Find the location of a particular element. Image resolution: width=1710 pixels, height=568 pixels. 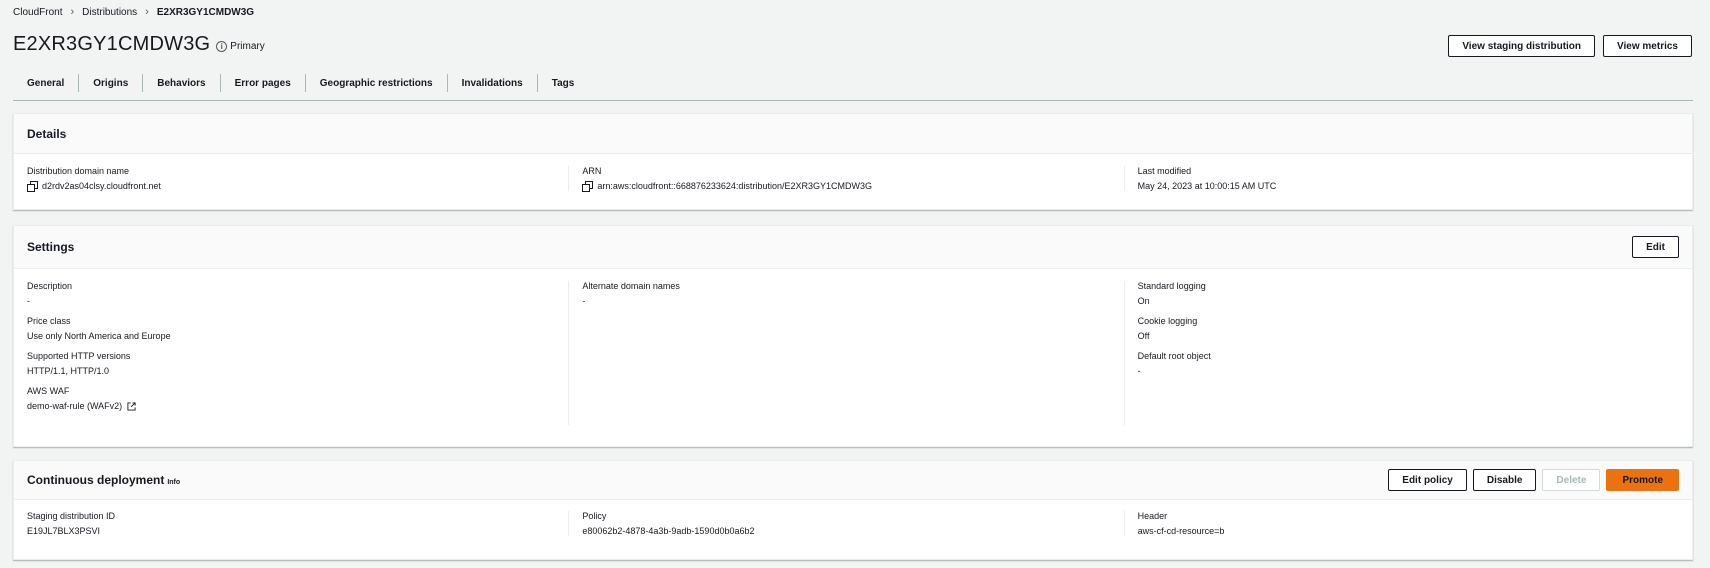

header-label: Header is located at coordinates (1152, 516).